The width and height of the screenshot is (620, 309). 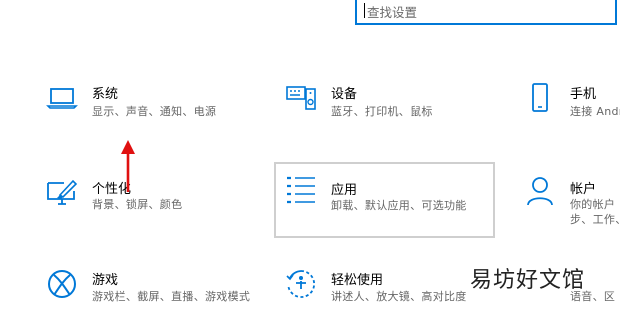 I want to click on tile-description: 步、工作、, so click(x=595, y=219).